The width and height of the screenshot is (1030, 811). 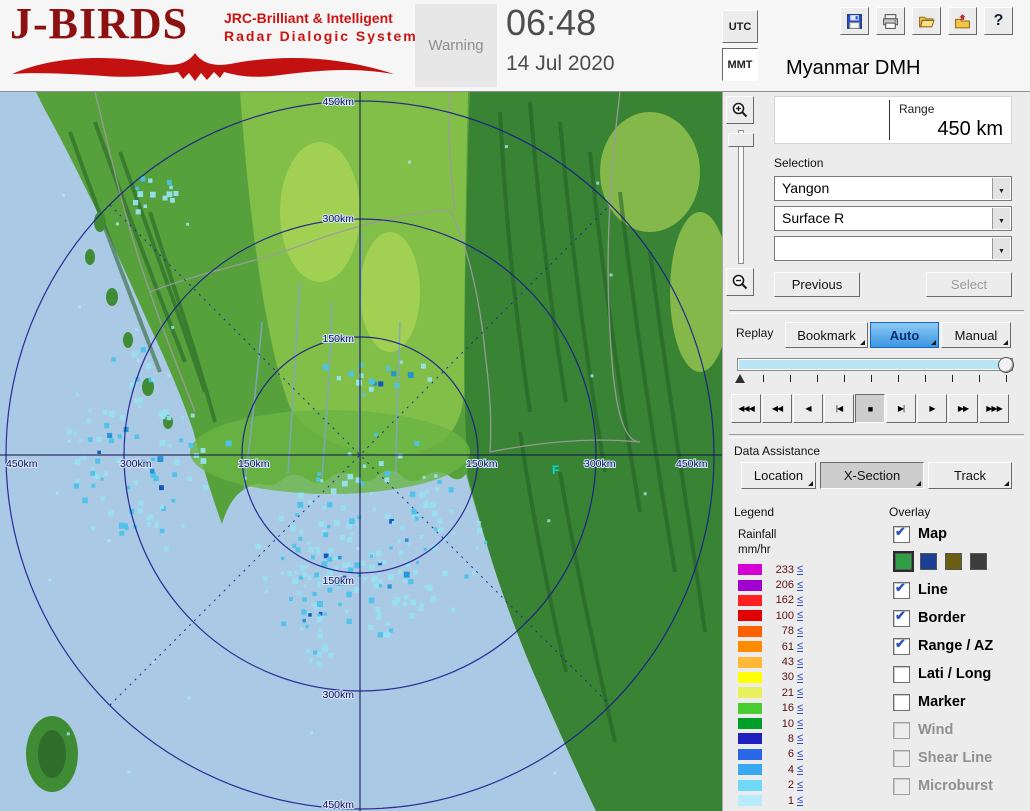 I want to click on legend-value: 78, so click(x=787, y=631).